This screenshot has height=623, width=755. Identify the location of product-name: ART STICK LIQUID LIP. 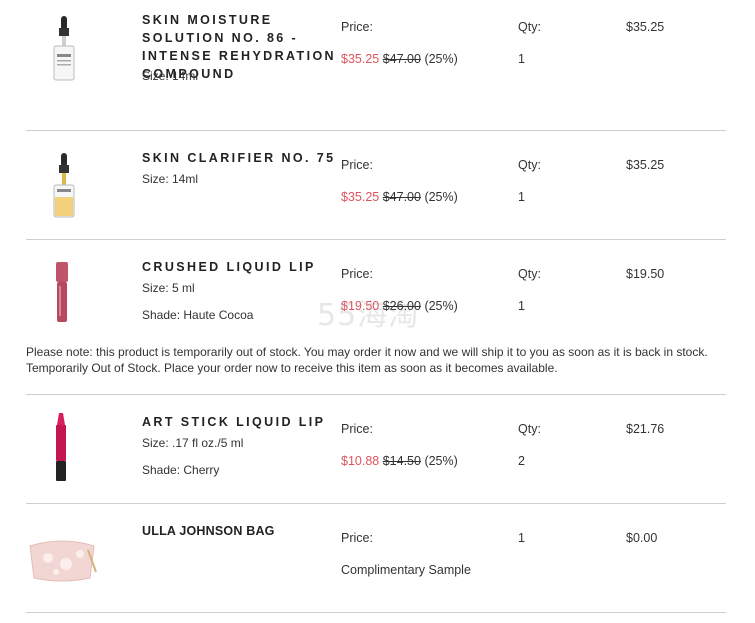
(247, 422).